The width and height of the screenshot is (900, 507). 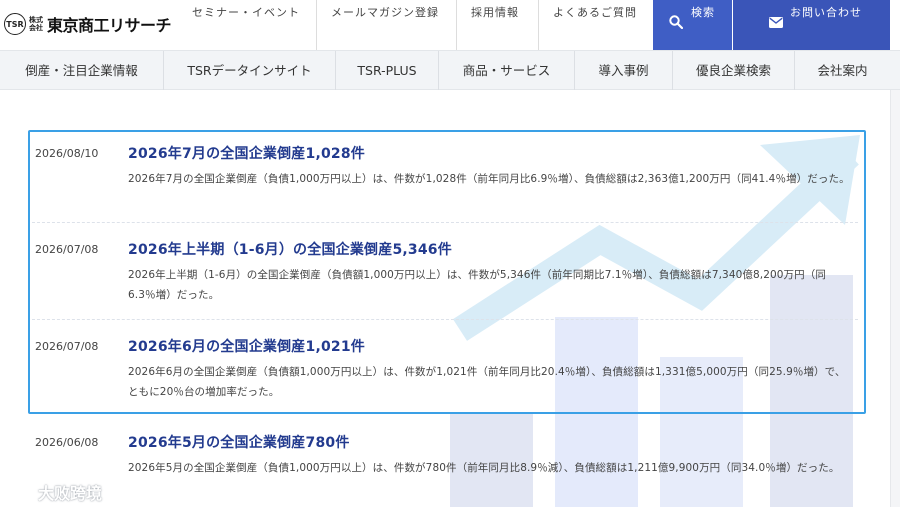 I want to click on nav-item-about: 会社案内, so click(x=842, y=70).